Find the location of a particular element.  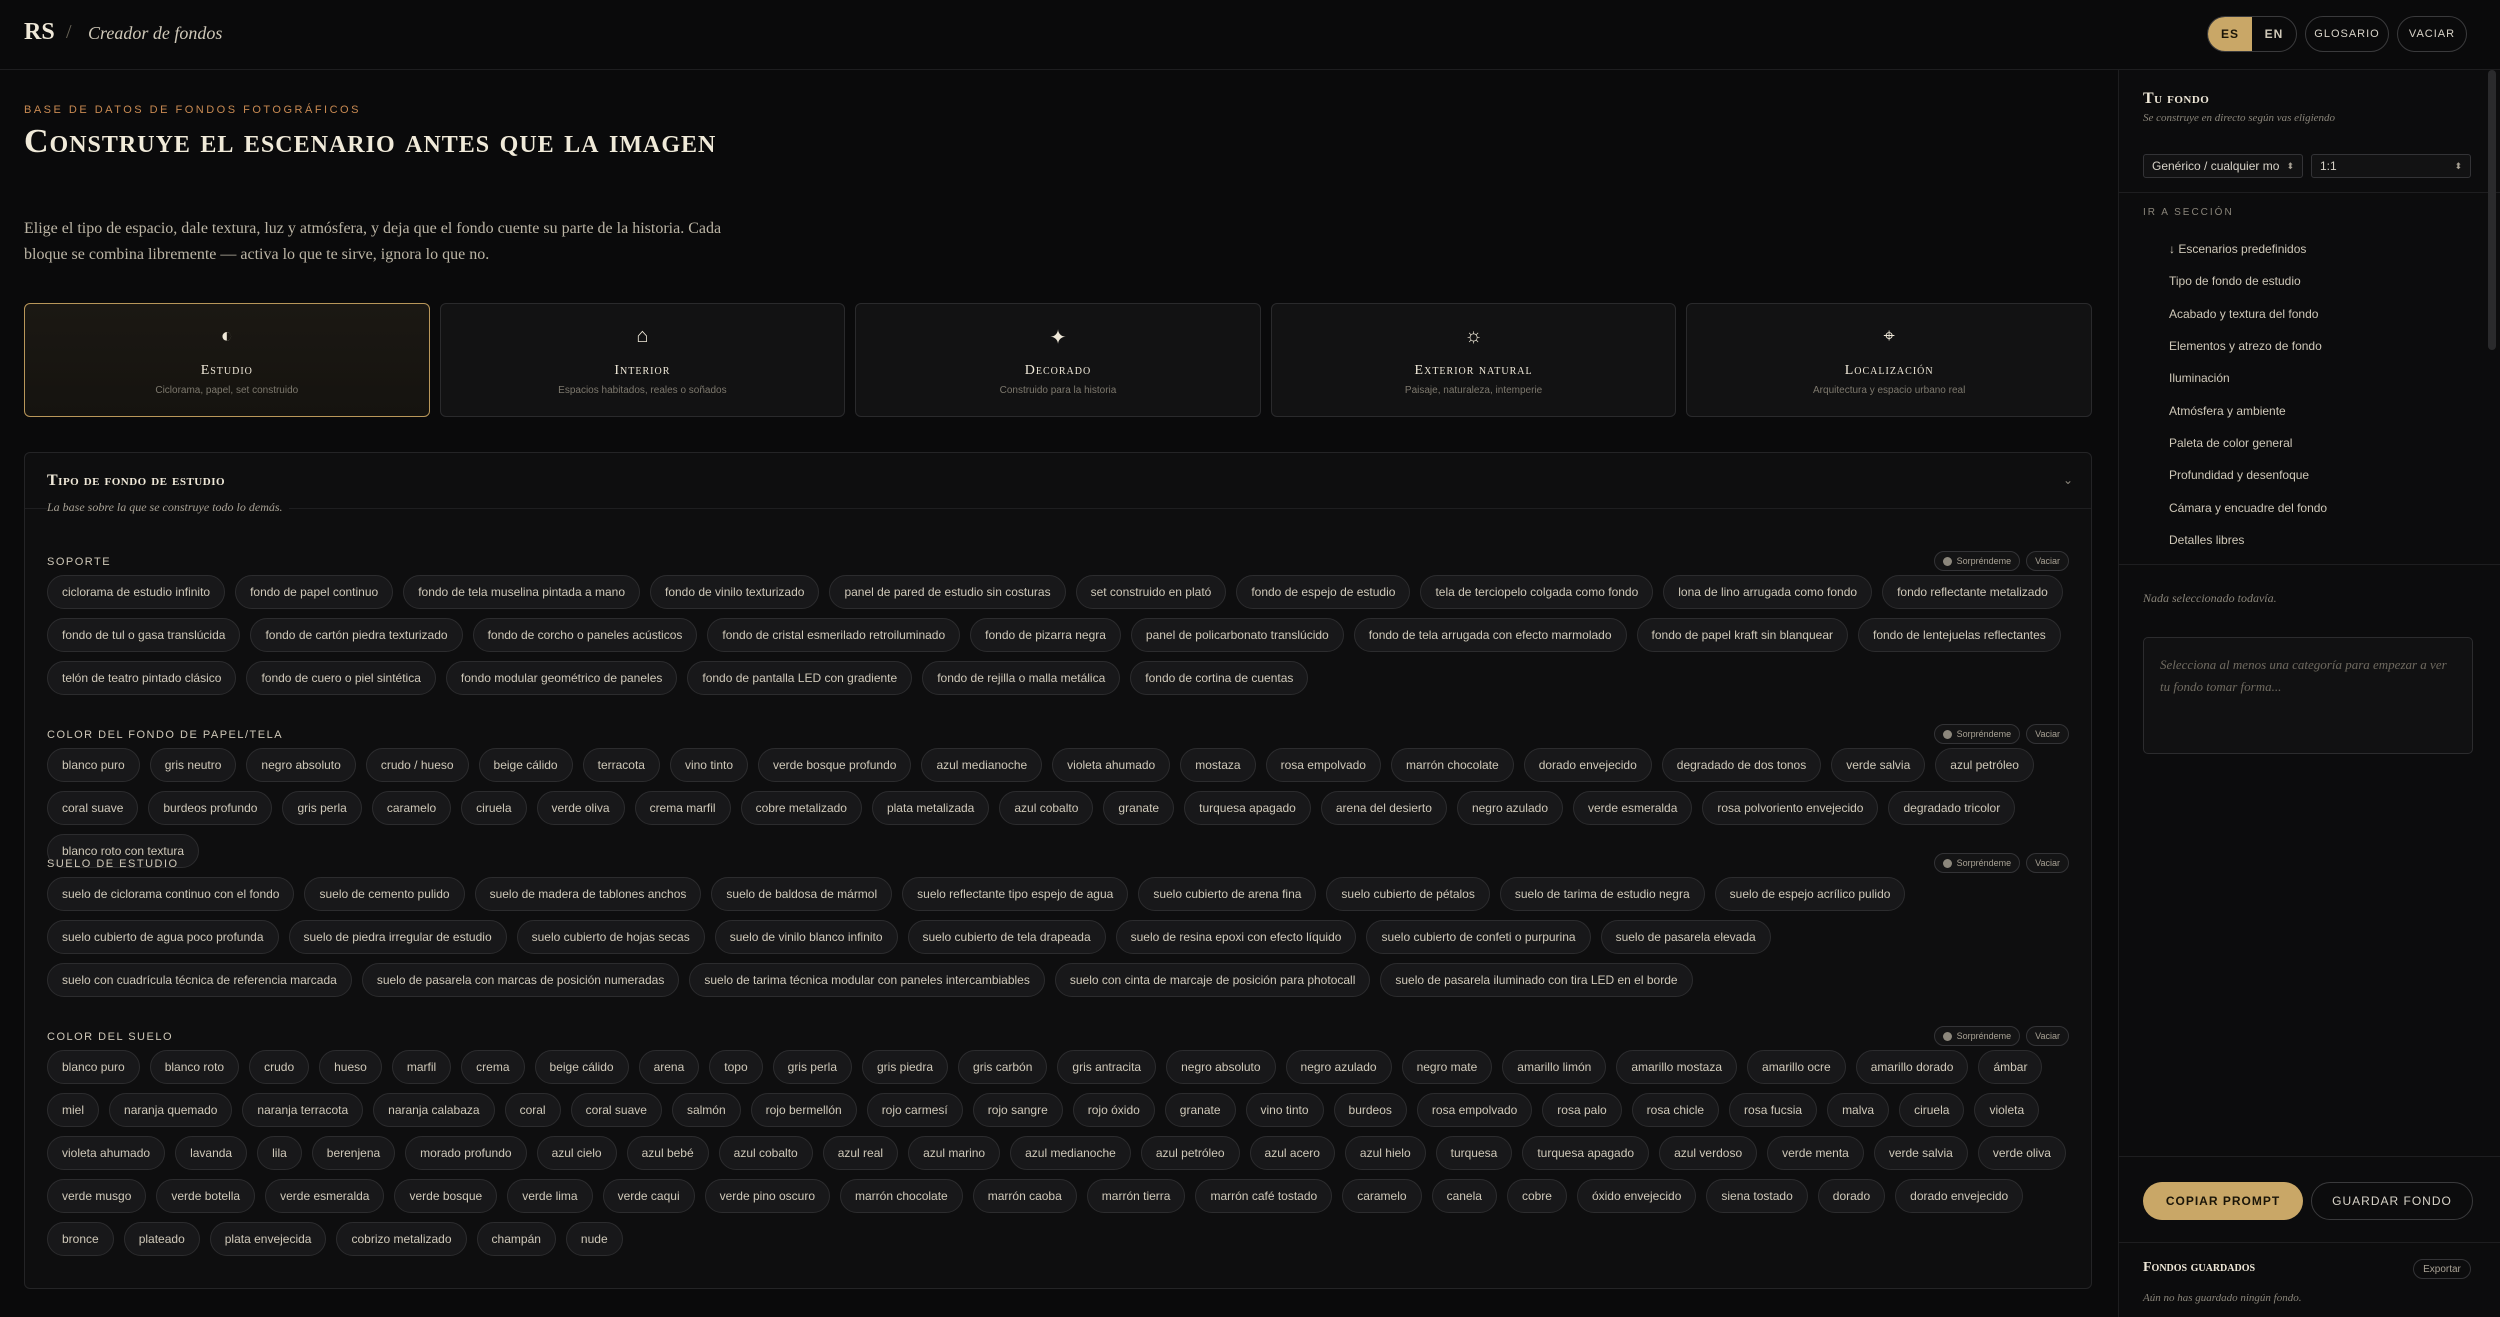

option-chip: fondo de lentejuelas reflectantes is located at coordinates (1959, 635).